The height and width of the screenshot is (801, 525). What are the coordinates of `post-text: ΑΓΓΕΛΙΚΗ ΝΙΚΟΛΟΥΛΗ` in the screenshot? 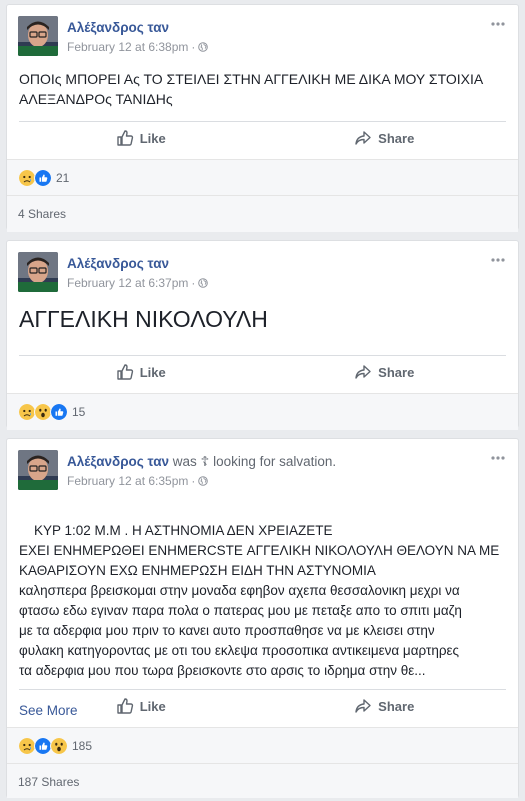 It's located at (143, 319).